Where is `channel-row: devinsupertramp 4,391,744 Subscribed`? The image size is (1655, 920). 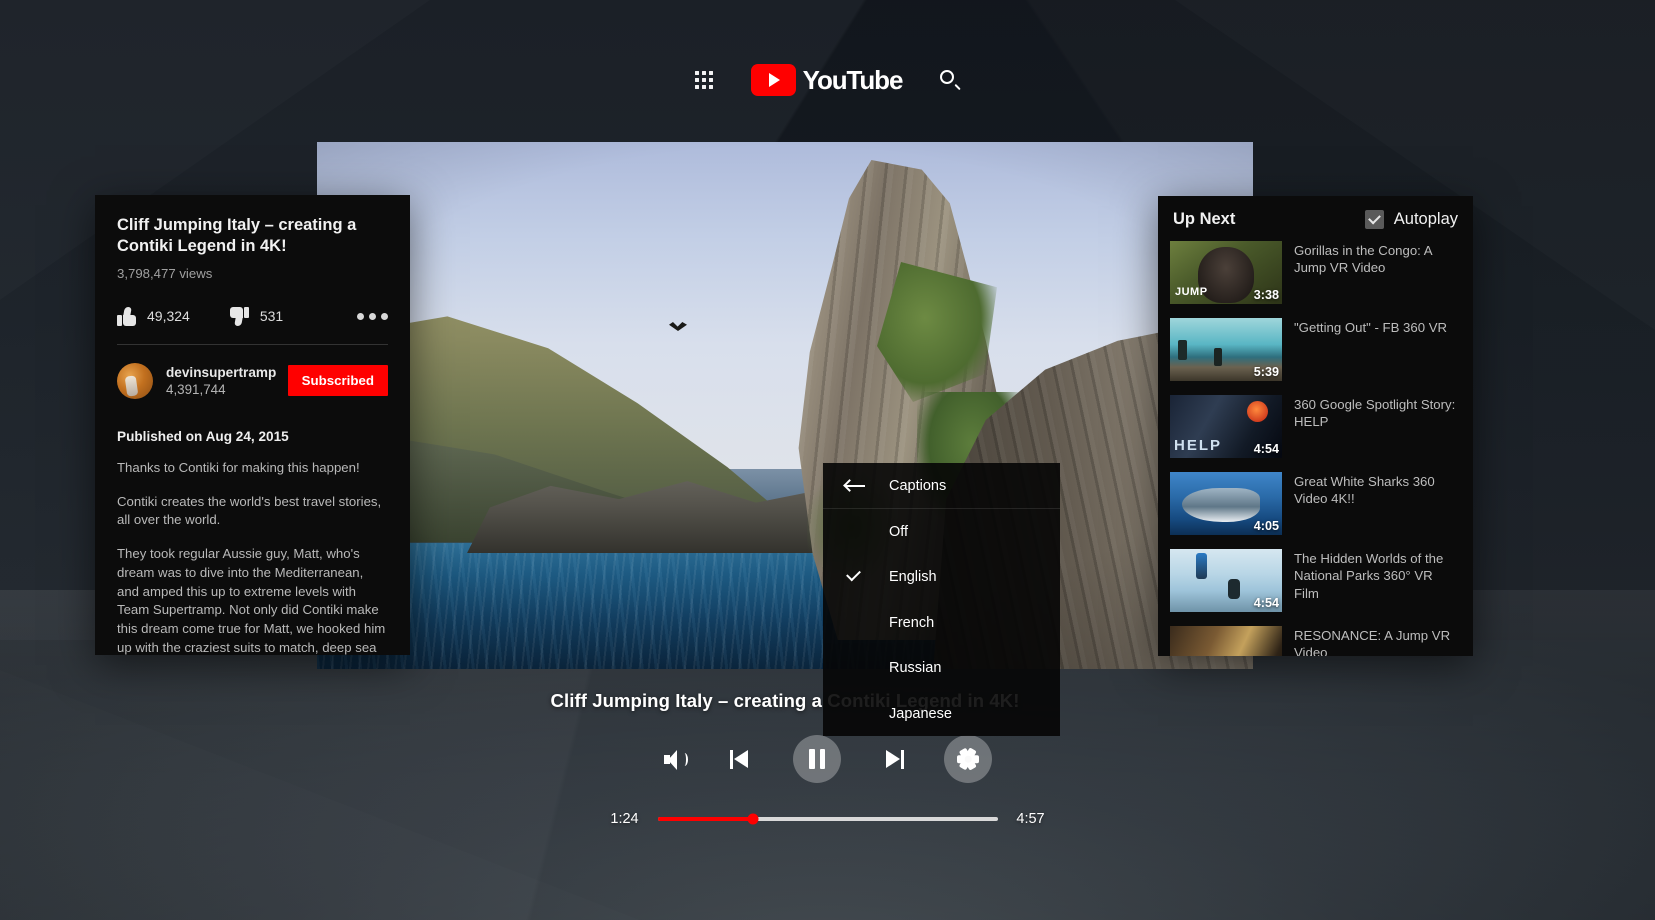
channel-row: devinsupertramp 4,391,744 Subscribed is located at coordinates (252, 372).